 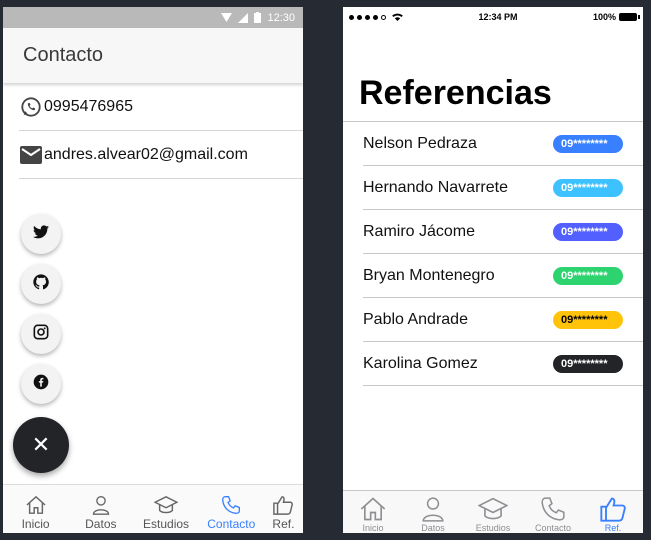 I want to click on status-bar: 12:30, so click(x=153, y=17).